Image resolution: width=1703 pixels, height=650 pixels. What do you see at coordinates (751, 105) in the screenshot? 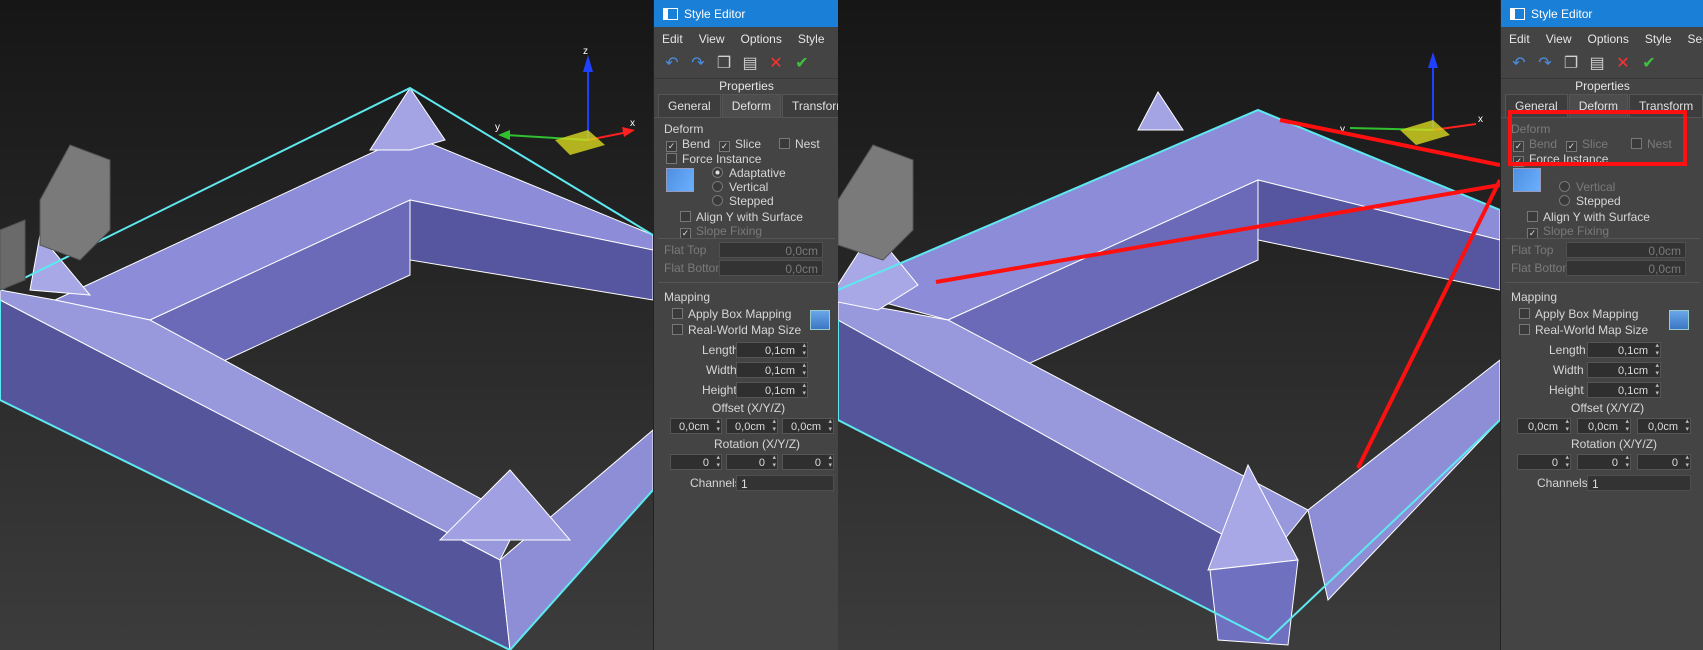
I see `tab-deform: Deform` at bounding box center [751, 105].